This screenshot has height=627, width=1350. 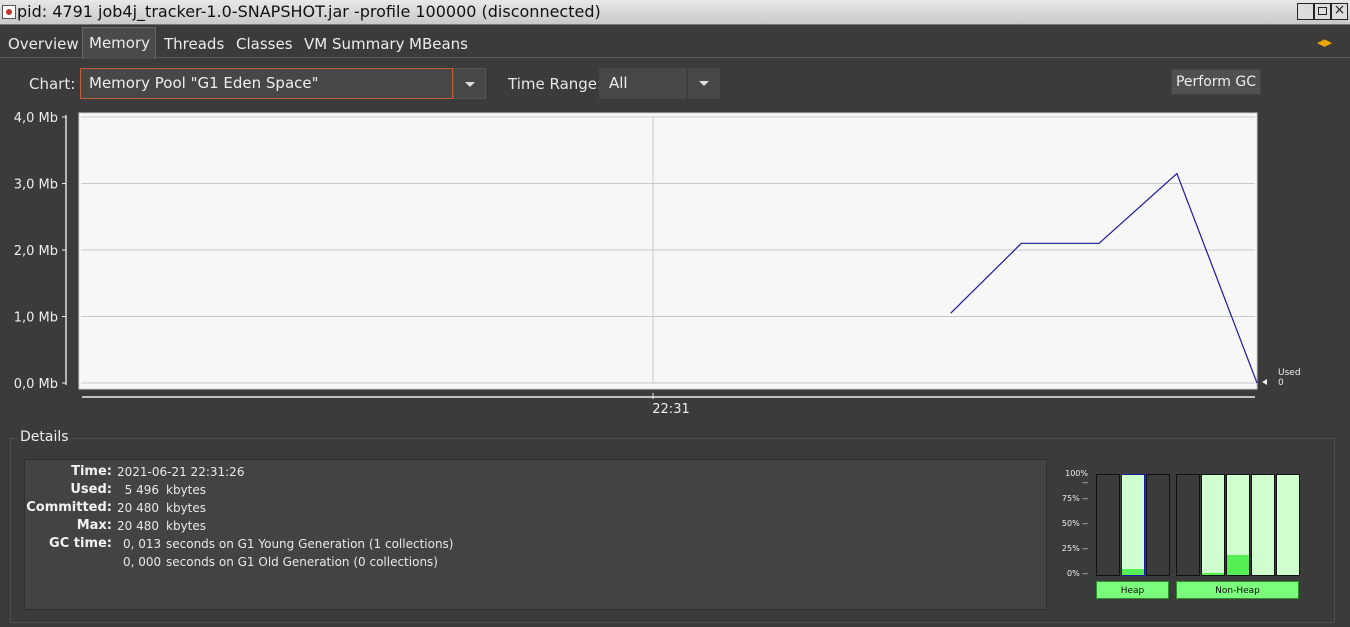 I want to click on y-axis-ticks: 4,0 Mb 3,0 Mb 2,0 Mb 1,0 Mb 0,0 Mb, so click(x=40, y=251).